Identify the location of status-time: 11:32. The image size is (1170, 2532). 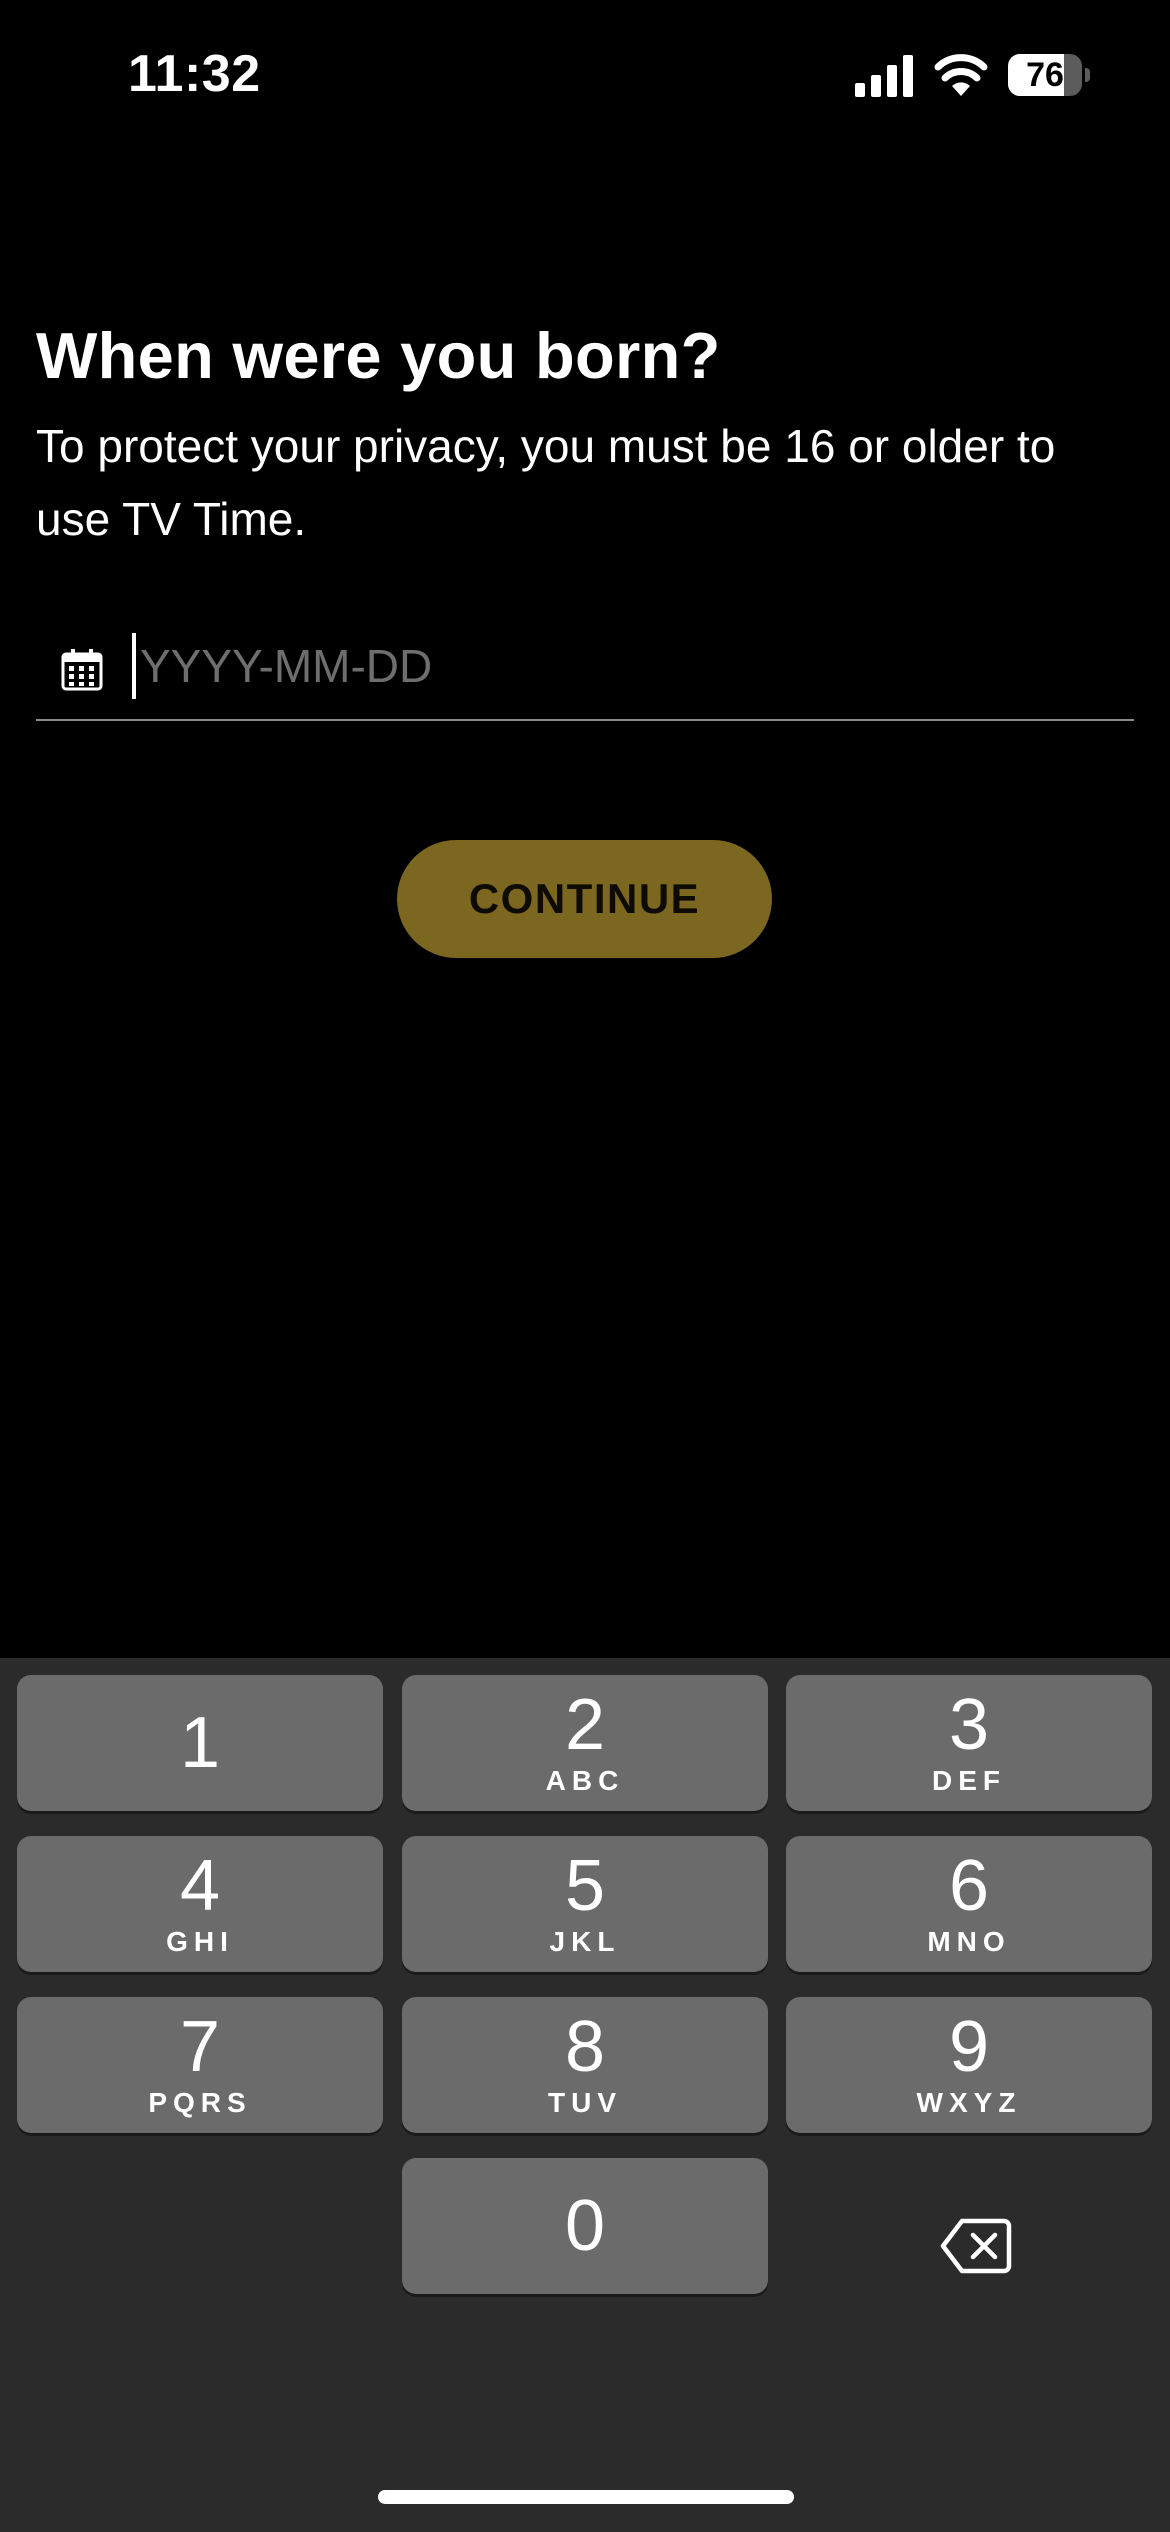
(194, 74).